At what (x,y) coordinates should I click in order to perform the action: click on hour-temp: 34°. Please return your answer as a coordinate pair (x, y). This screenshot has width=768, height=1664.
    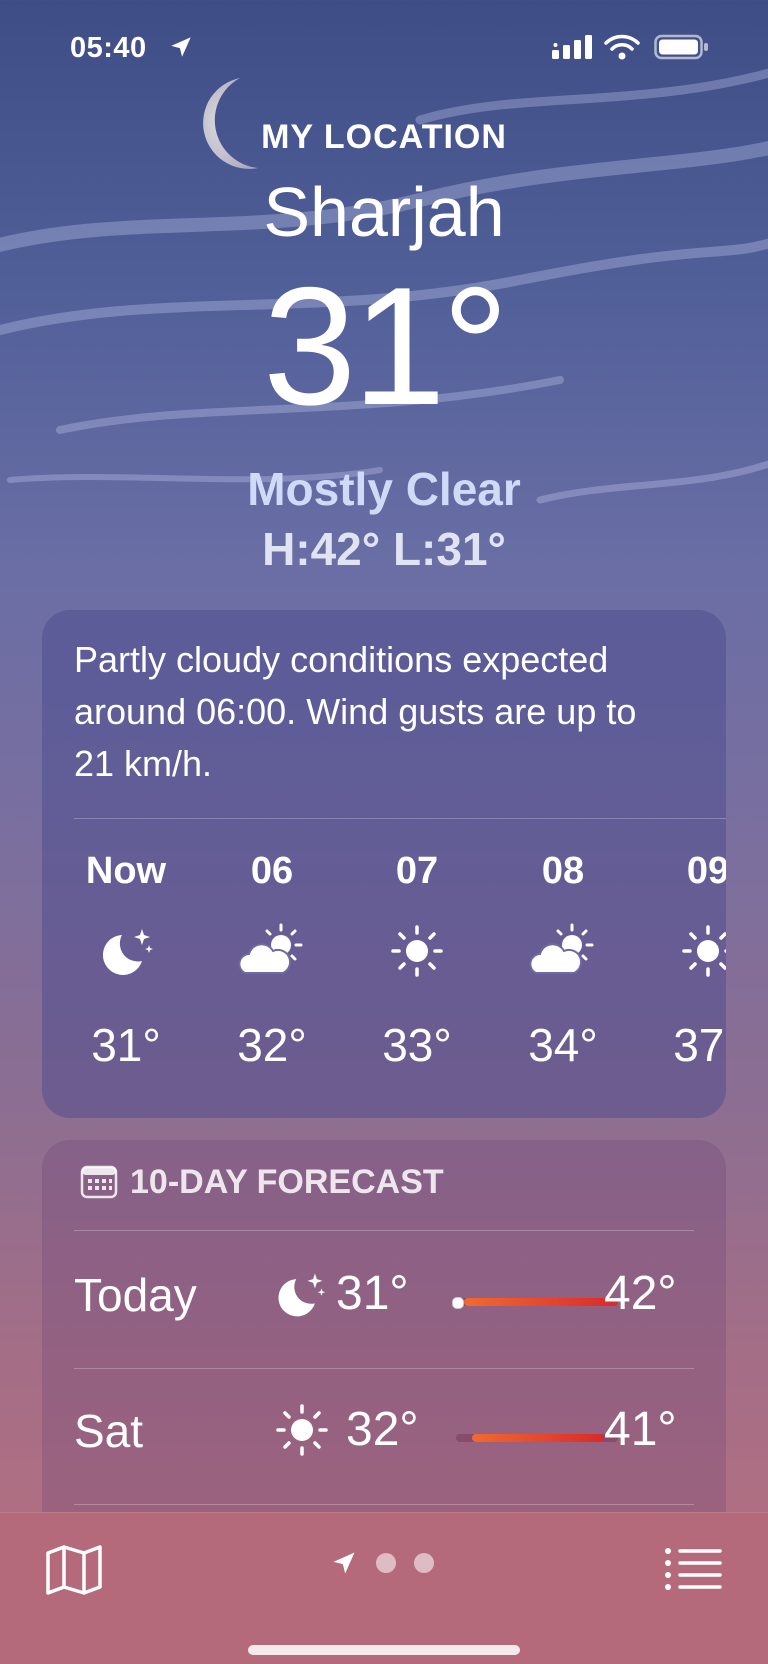
    Looking at the image, I should click on (563, 1045).